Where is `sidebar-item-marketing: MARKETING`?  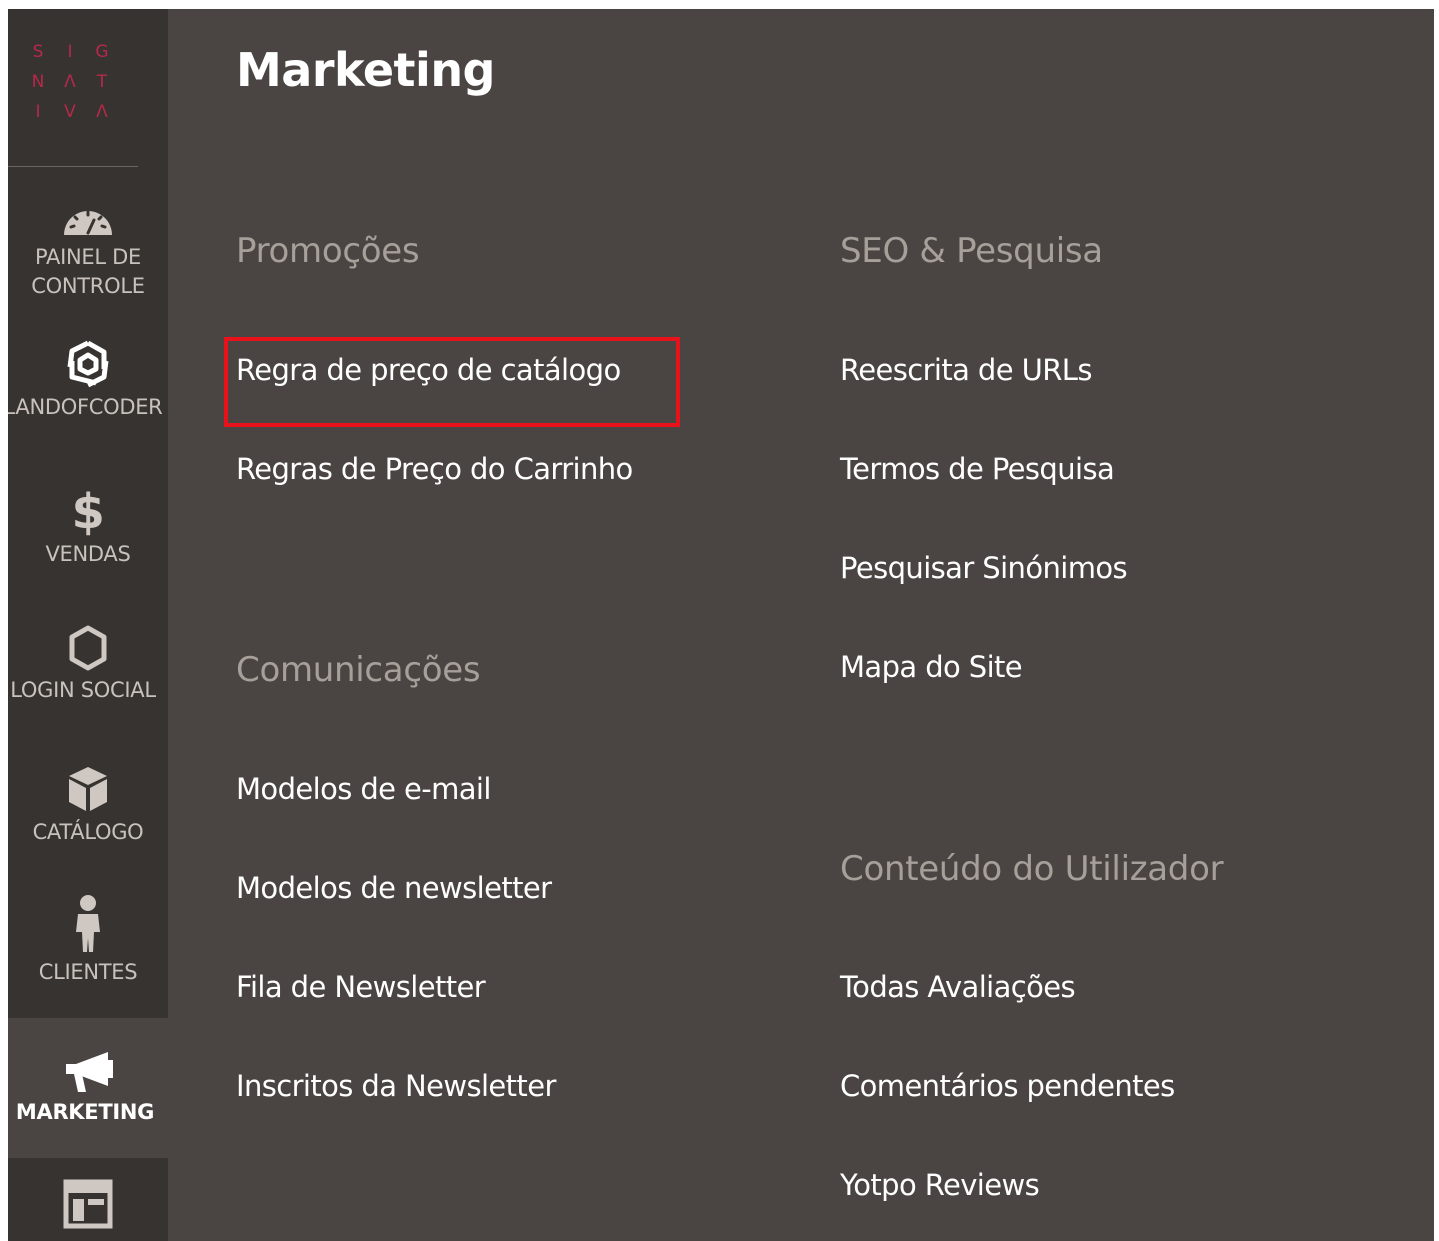 sidebar-item-marketing: MARKETING is located at coordinates (88, 1088).